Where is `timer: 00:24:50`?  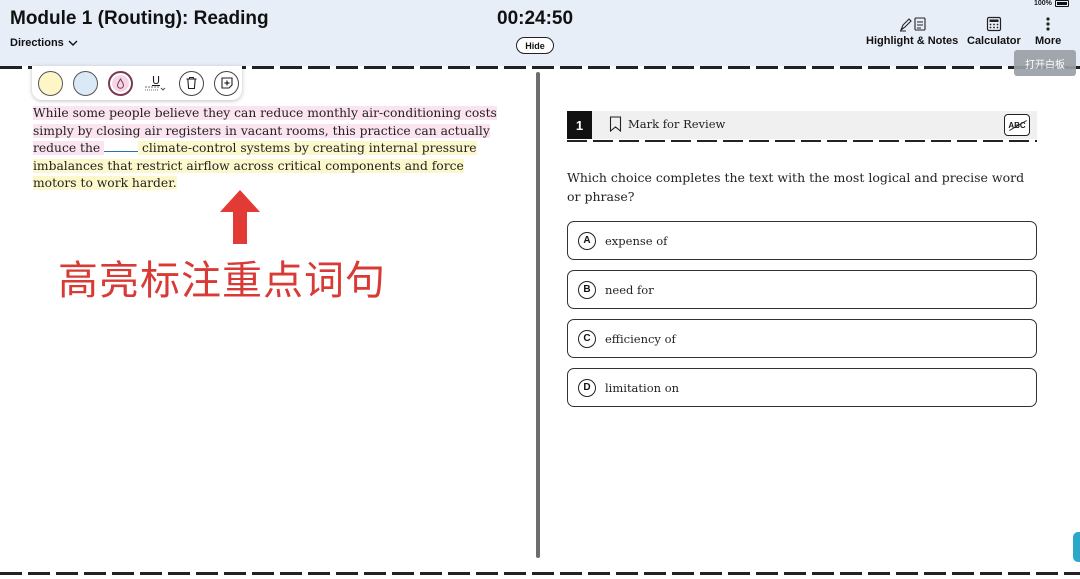
timer: 00:24:50 is located at coordinates (535, 18).